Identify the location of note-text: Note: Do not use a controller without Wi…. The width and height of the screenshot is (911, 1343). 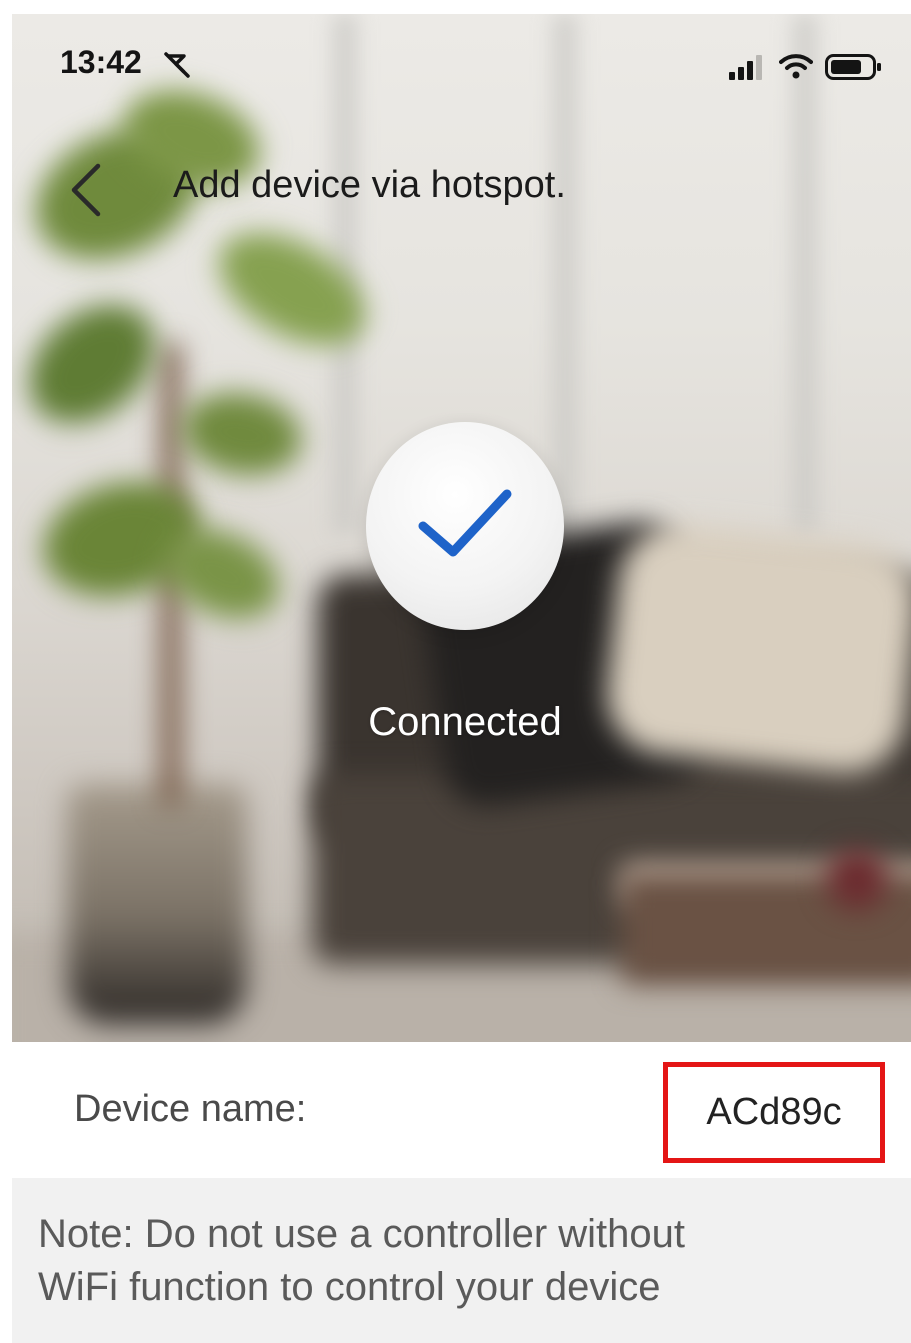
(468, 1261).